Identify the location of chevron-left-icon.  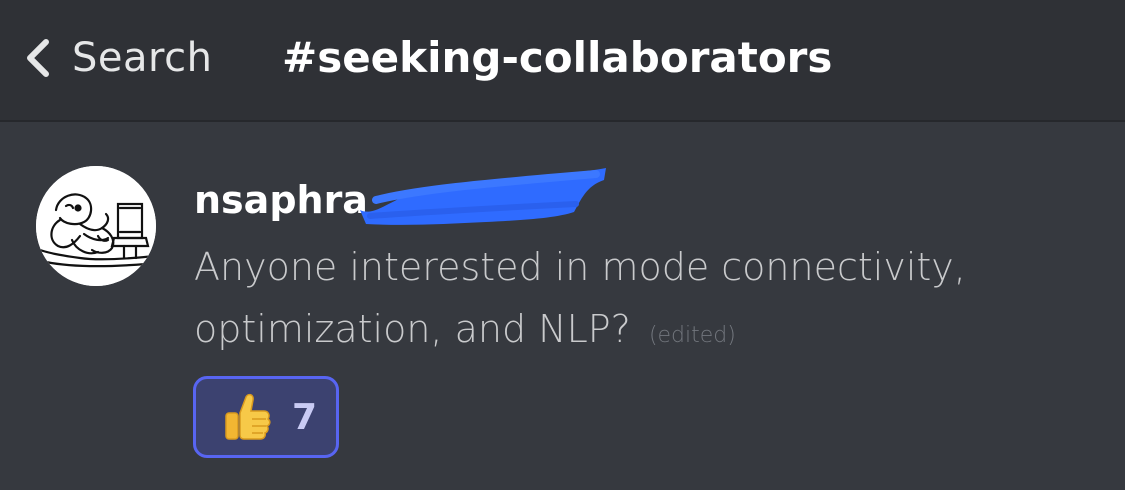
(38, 58).